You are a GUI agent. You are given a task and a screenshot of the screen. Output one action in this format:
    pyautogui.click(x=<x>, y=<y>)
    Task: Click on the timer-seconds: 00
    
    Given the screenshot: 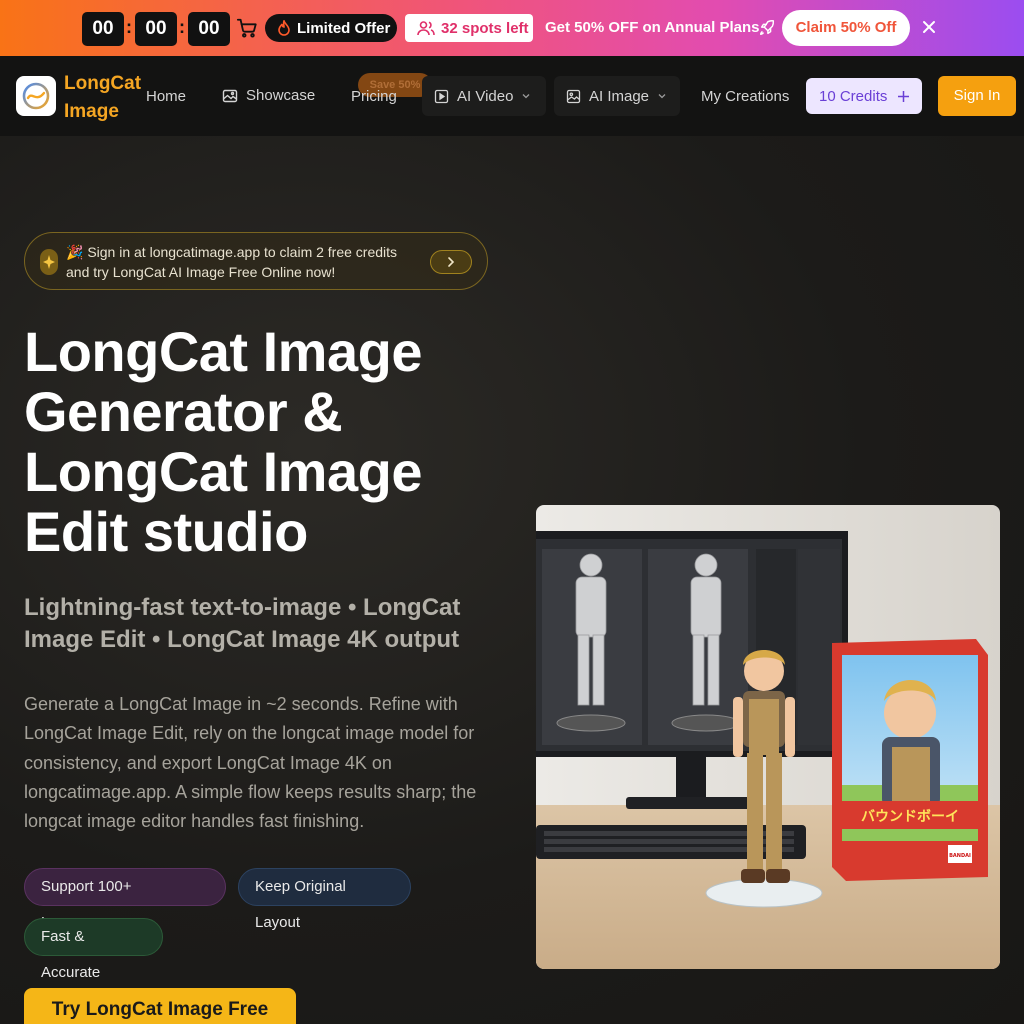 What is the action you would take?
    pyautogui.click(x=209, y=29)
    